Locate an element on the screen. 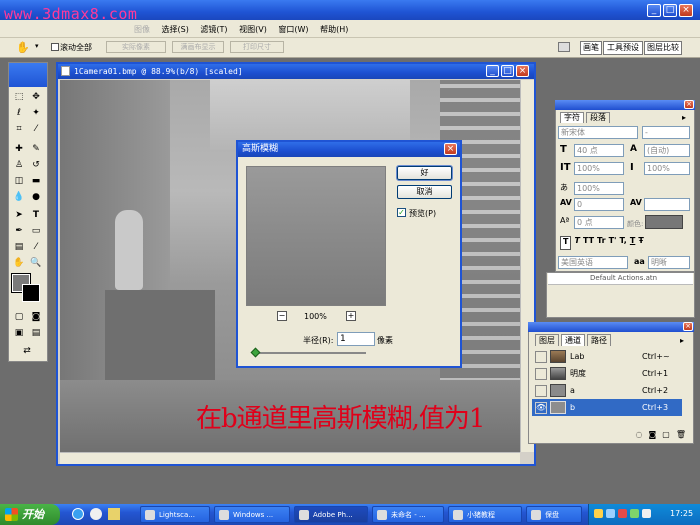  shape-tool-icon: ▭ is located at coordinates (36, 231).